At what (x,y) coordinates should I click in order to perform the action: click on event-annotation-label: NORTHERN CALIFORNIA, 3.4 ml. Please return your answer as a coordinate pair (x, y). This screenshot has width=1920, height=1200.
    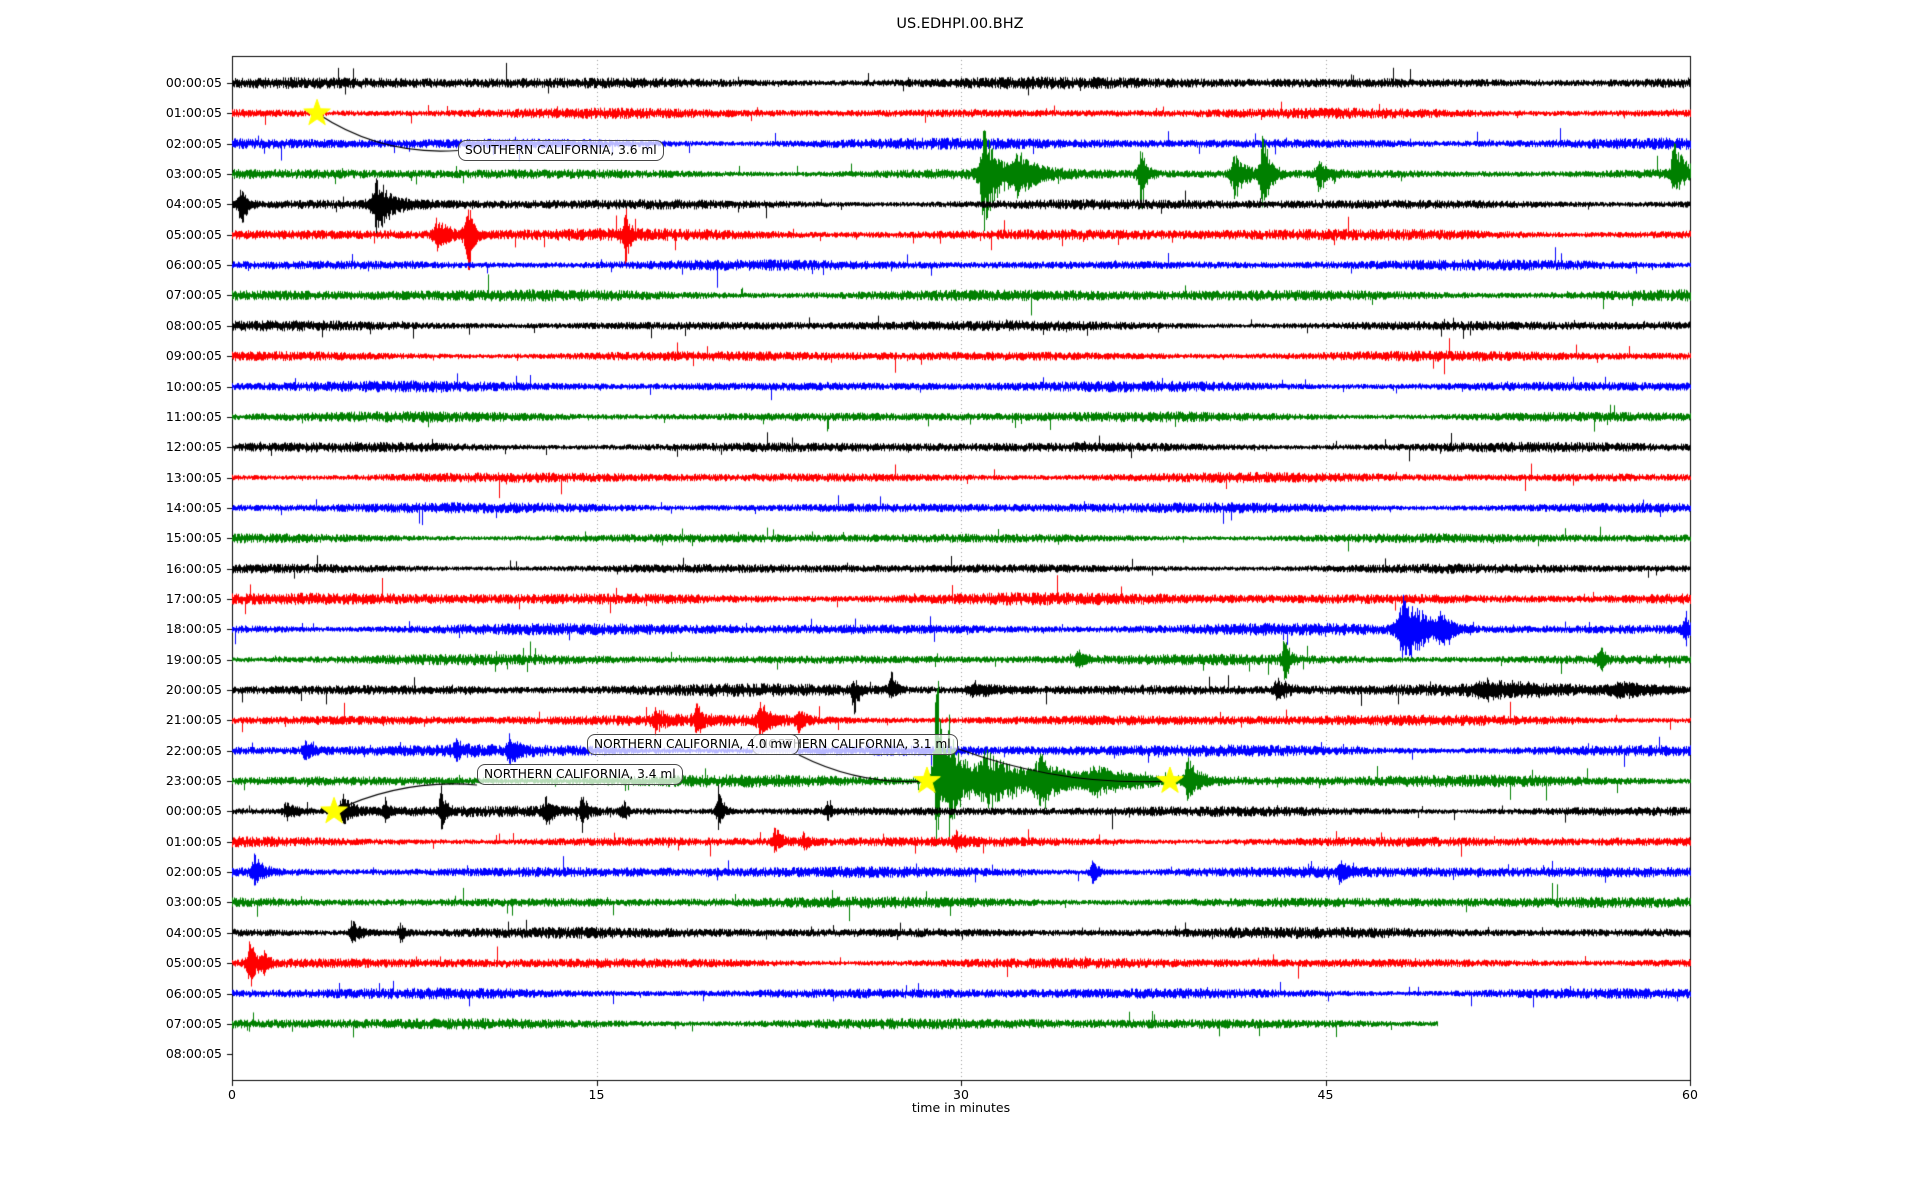
    Looking at the image, I should click on (580, 774).